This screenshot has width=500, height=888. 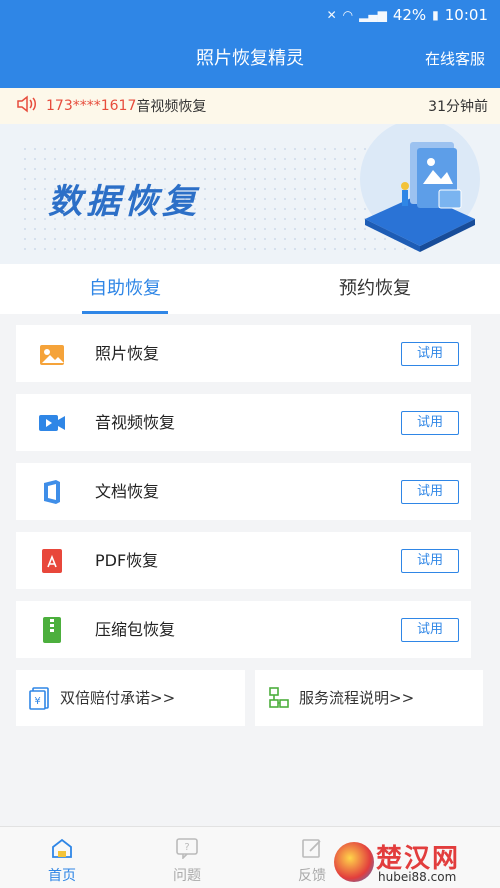 What do you see at coordinates (414, 861) in the screenshot?
I see `watermark: 楚汉网 hubei88.com` at bounding box center [414, 861].